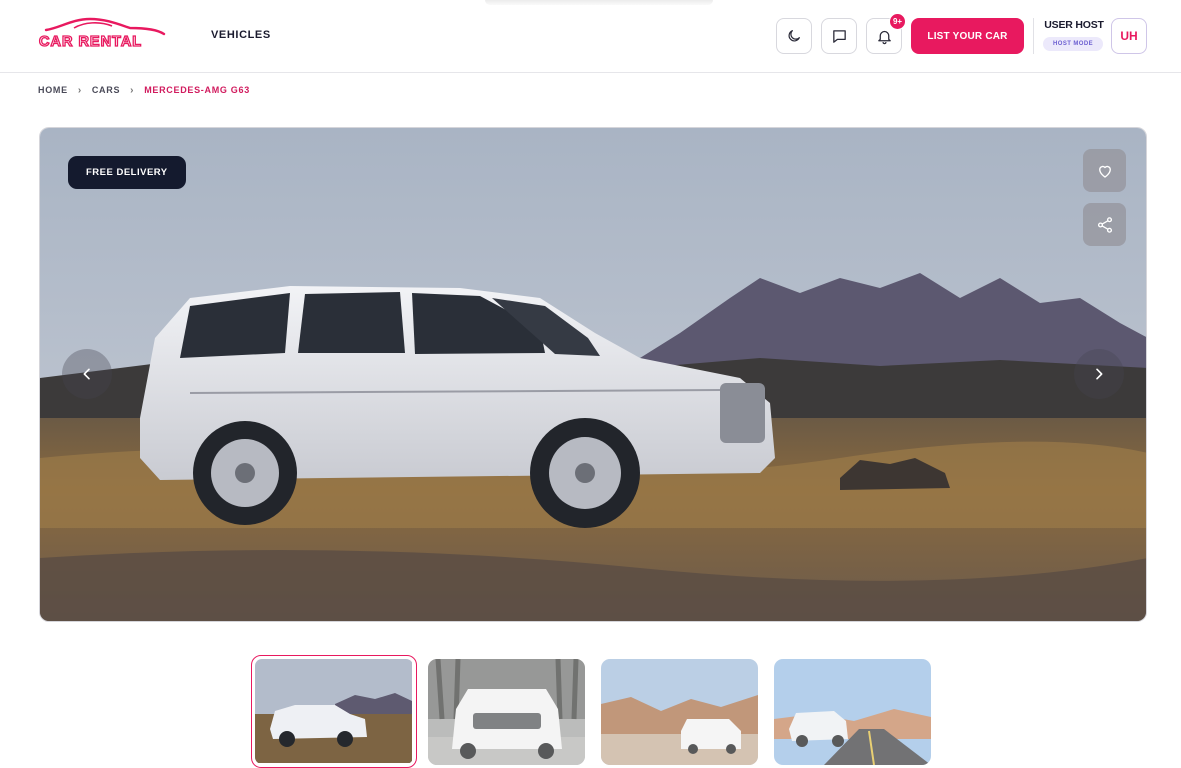 The width and height of the screenshot is (1181, 768). I want to click on breadcrumb-current: MERCEDES-AMG G63, so click(197, 90).